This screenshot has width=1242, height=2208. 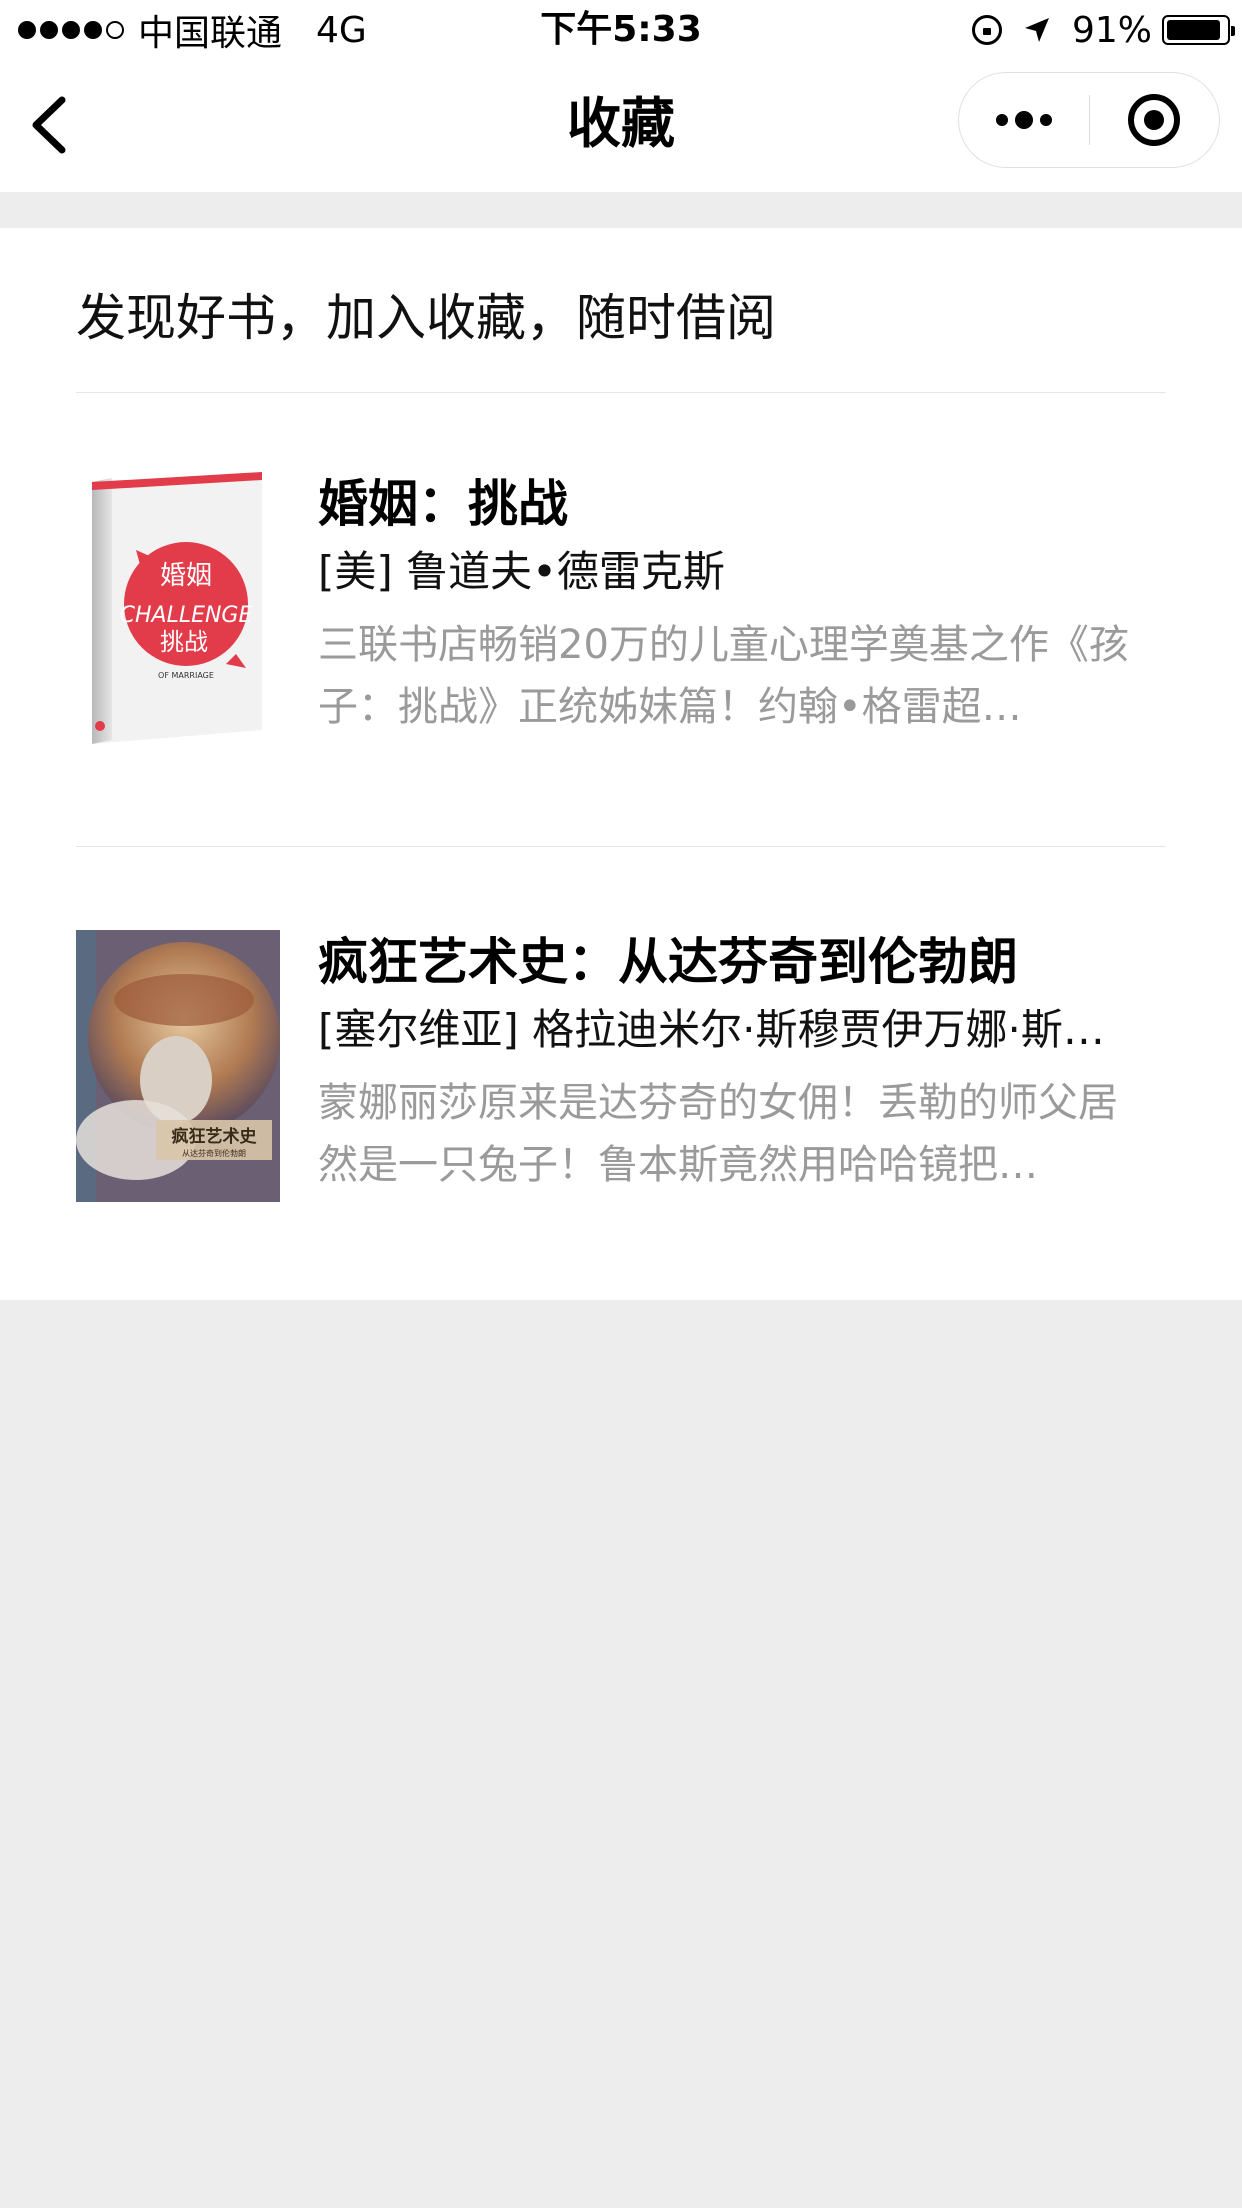 I want to click on svg-text: 疯狂艺术史, so click(x=215, y=1136).